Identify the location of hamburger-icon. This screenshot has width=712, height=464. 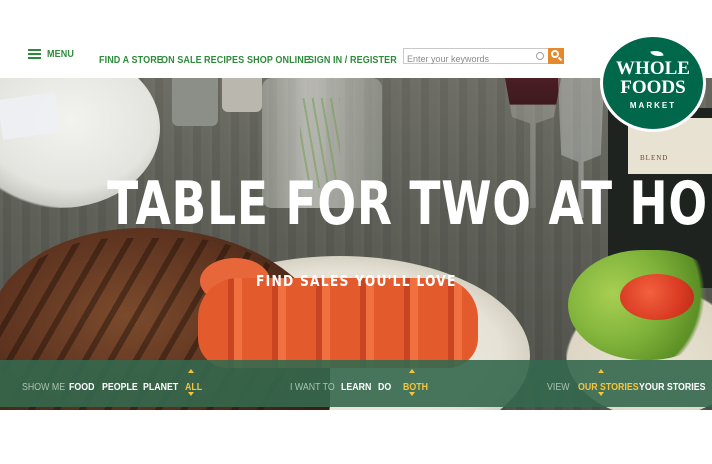
(34, 54).